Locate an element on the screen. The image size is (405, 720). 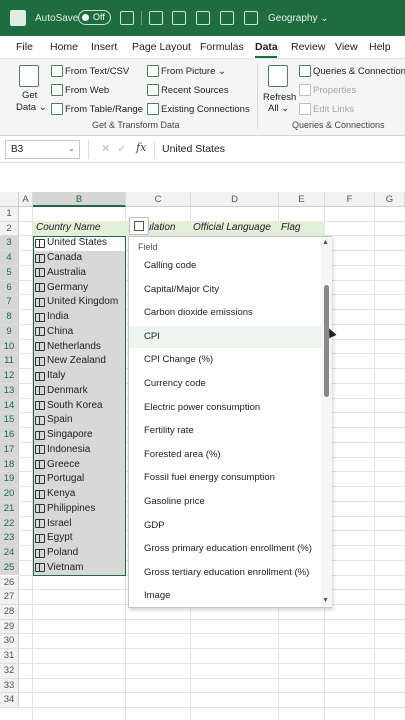
chevron-down-icon: ⌄ is located at coordinates (71, 148).